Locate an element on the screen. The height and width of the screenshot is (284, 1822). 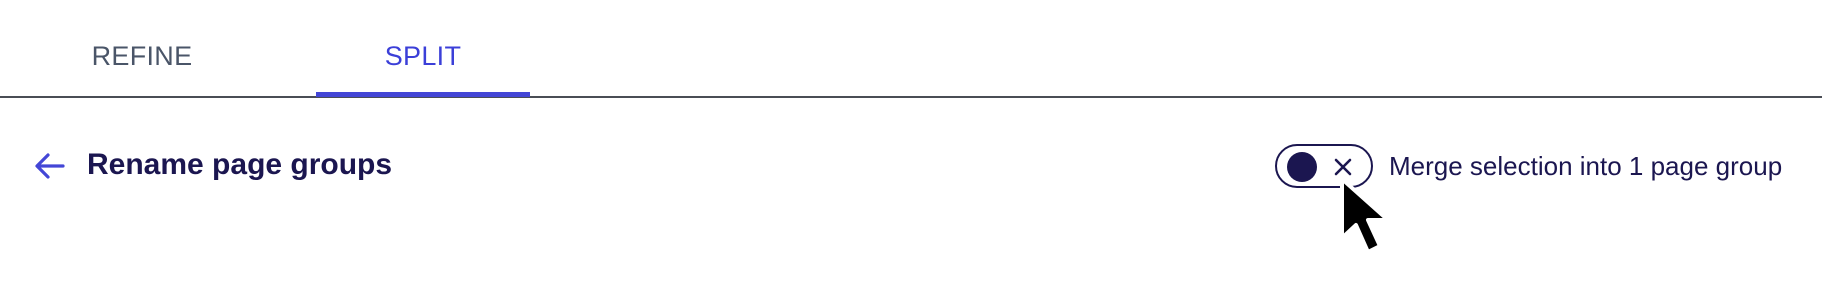
arrow-left-icon is located at coordinates (50, 166).